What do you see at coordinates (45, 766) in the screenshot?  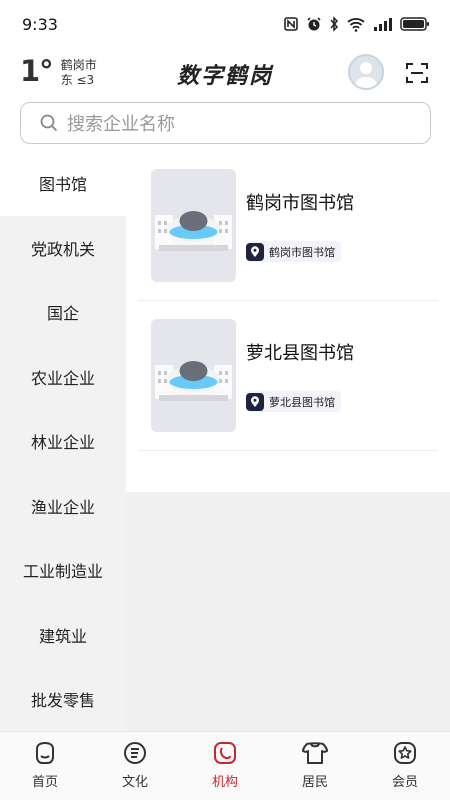 I see `nav-home: 首页` at bounding box center [45, 766].